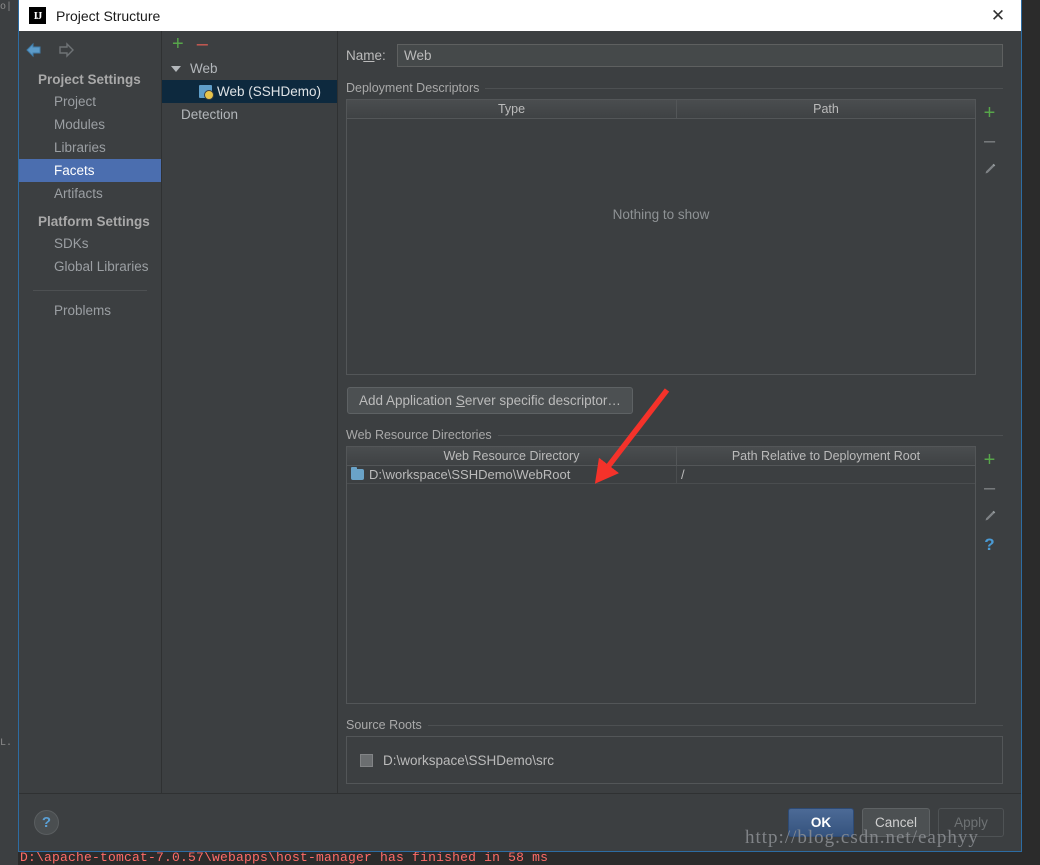 This screenshot has width=1040, height=865. I want to click on help-button: ?, so click(46, 822).